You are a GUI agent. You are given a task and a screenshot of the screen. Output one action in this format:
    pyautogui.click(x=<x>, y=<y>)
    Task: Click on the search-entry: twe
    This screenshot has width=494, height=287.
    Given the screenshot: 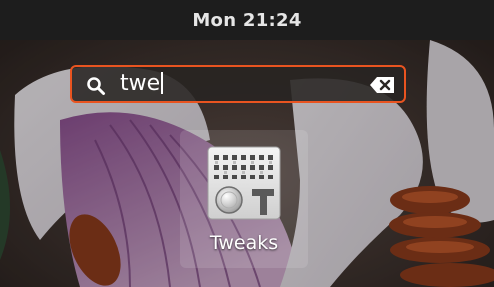 What is the action you would take?
    pyautogui.click(x=238, y=84)
    